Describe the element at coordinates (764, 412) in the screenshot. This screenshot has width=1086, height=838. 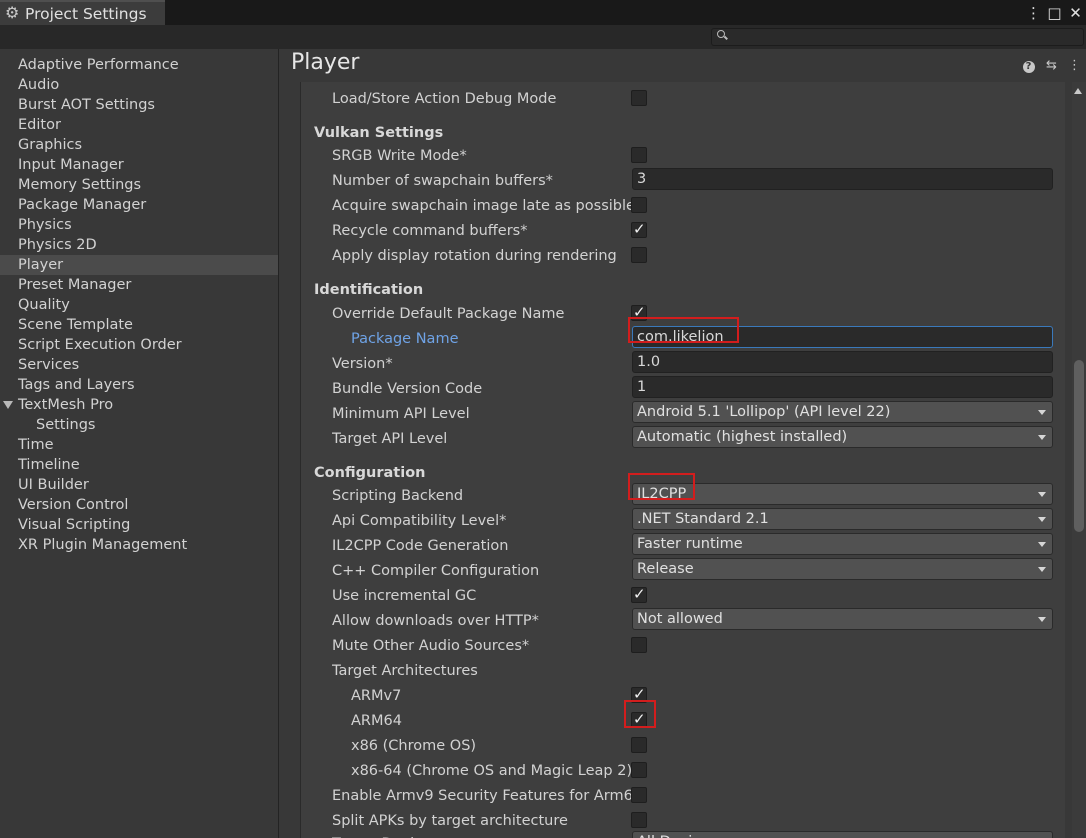
I see `dropdown-value: Android 5.1 'Lollipop' (API level 22)` at that location.